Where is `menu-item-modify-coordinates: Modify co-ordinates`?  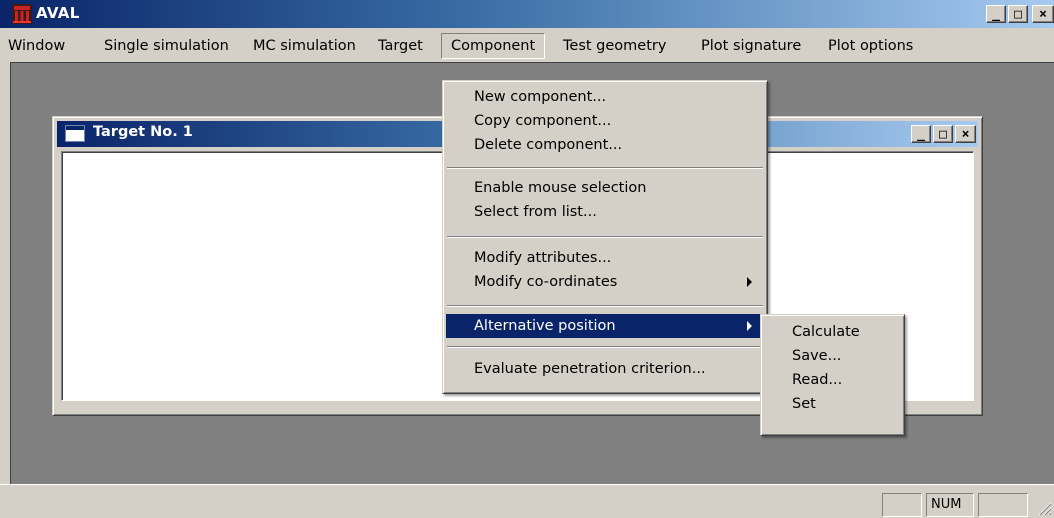
menu-item-modify-coordinates: Modify co-ordinates is located at coordinates (605, 282).